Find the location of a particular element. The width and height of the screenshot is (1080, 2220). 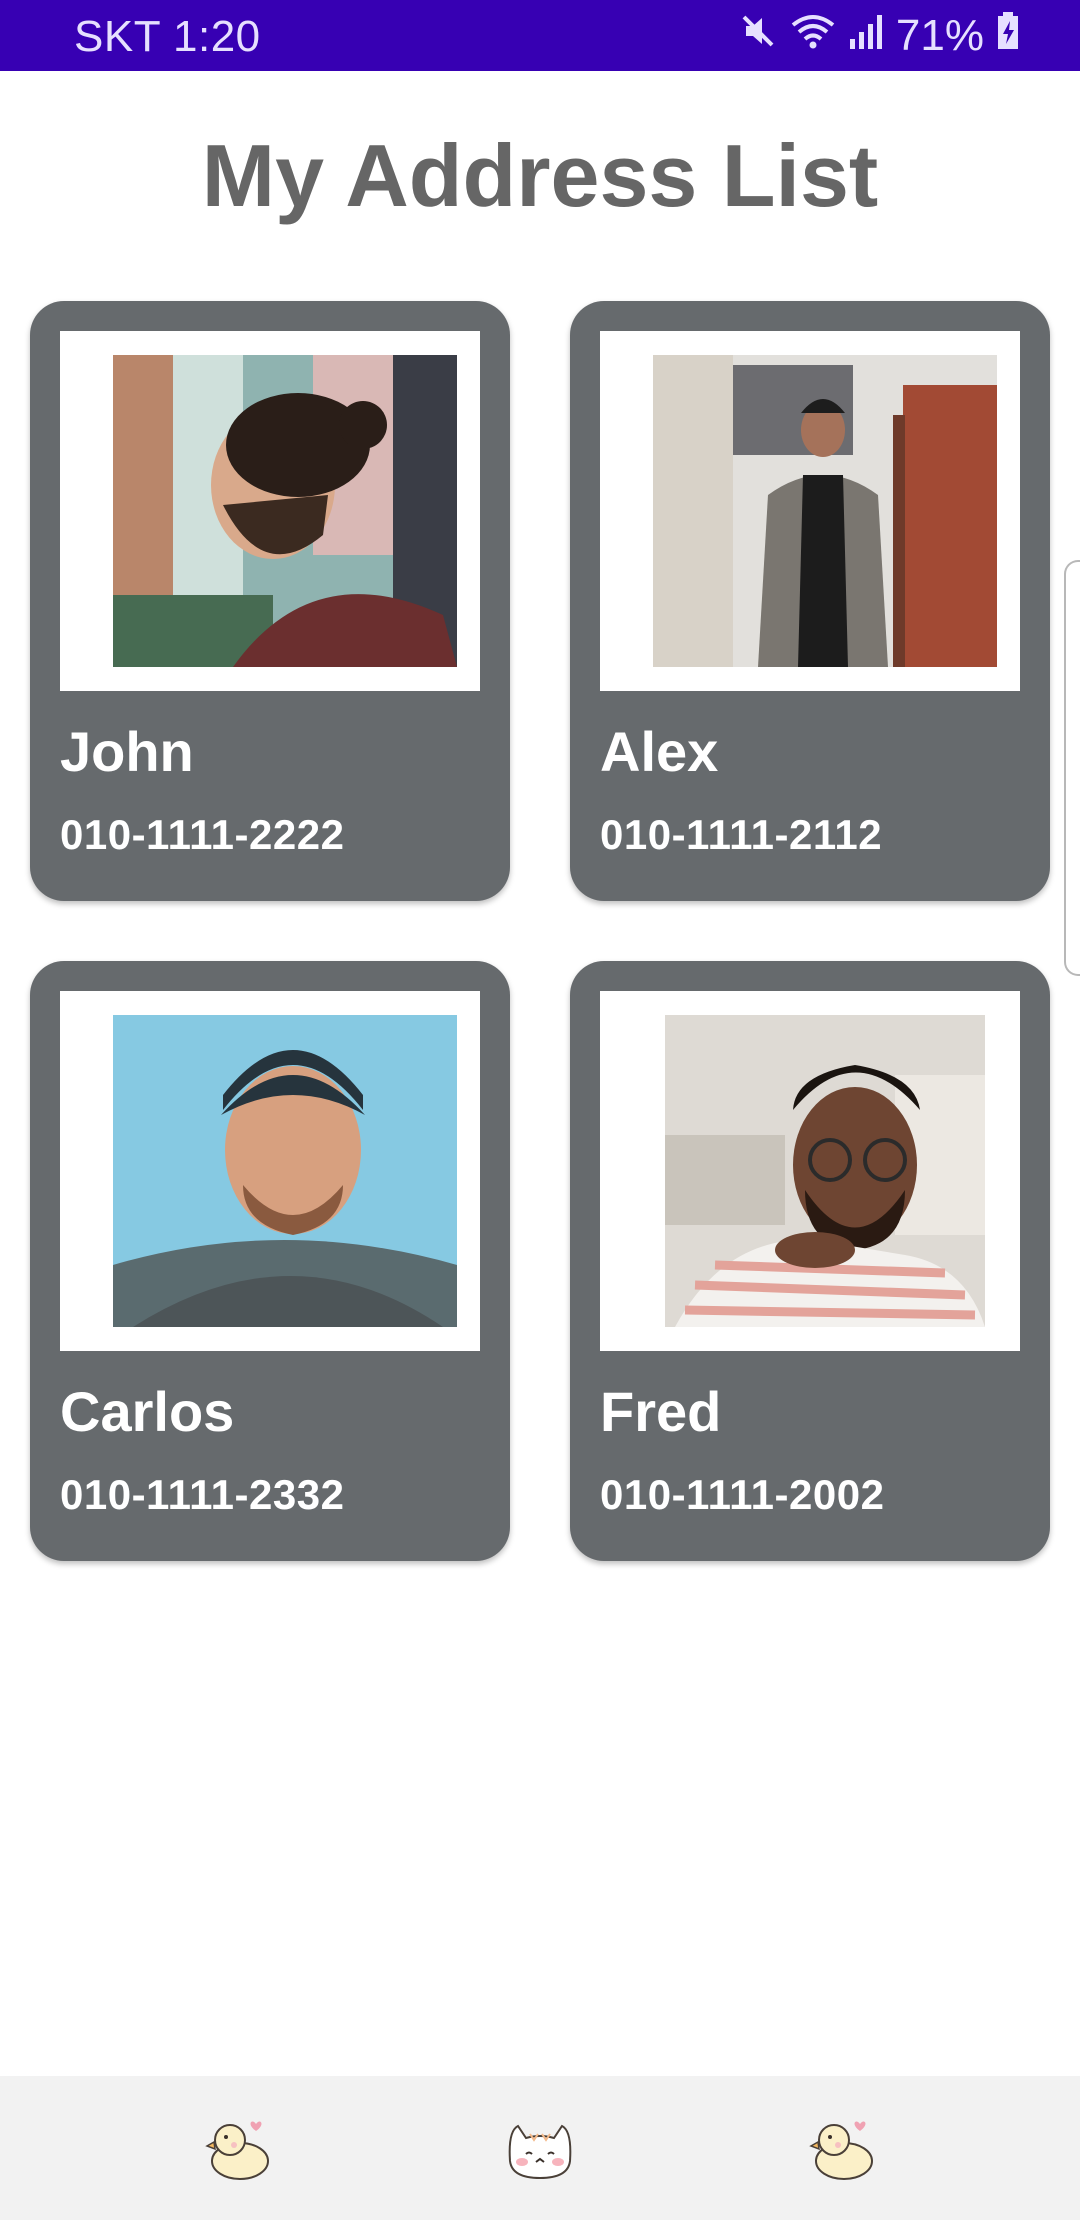

status-bar: SKT 1:20 71% is located at coordinates (540, 35).